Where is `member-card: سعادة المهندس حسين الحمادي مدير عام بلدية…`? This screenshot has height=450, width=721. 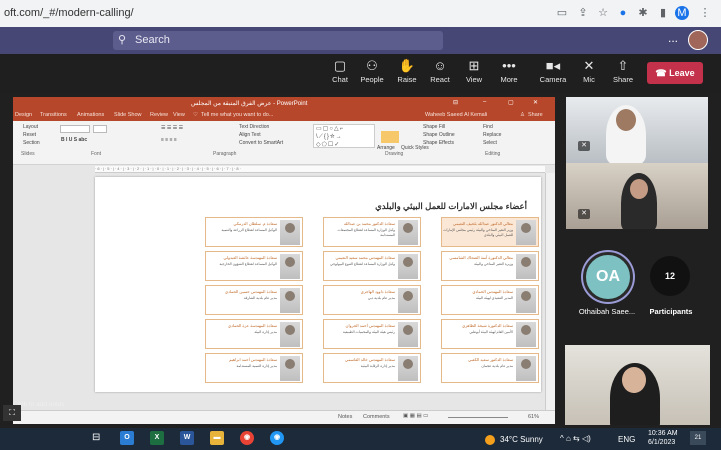 member-card: سعادة المهندس حسين الحمادي مدير عام بلدية… is located at coordinates (254, 300).